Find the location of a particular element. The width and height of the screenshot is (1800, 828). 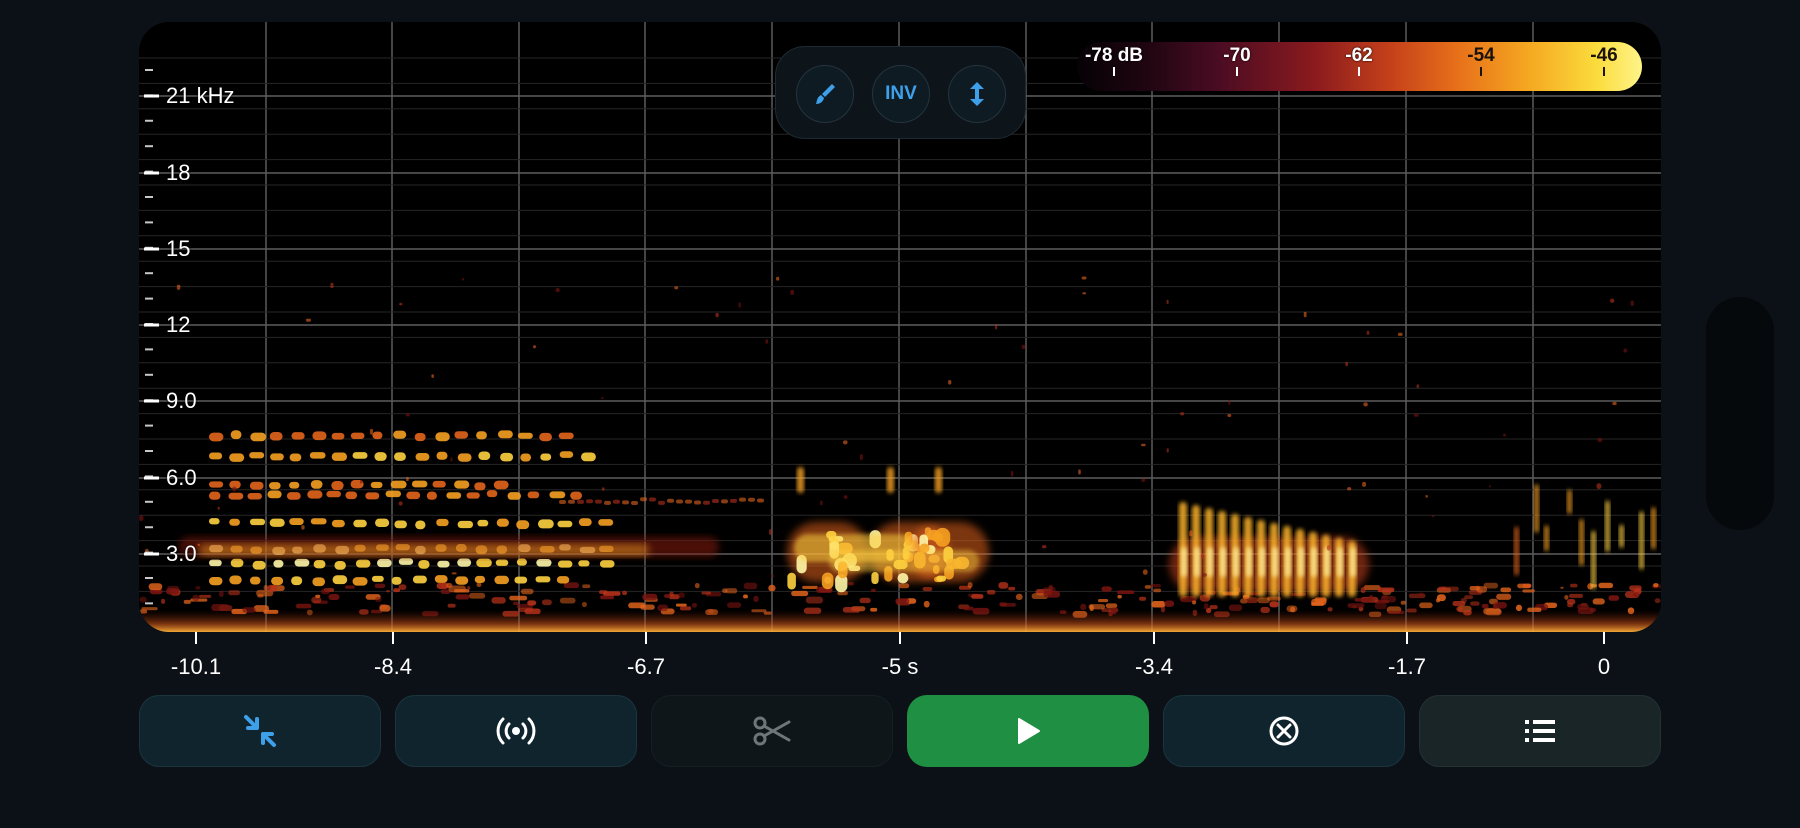

broadcast-button is located at coordinates (516, 731).